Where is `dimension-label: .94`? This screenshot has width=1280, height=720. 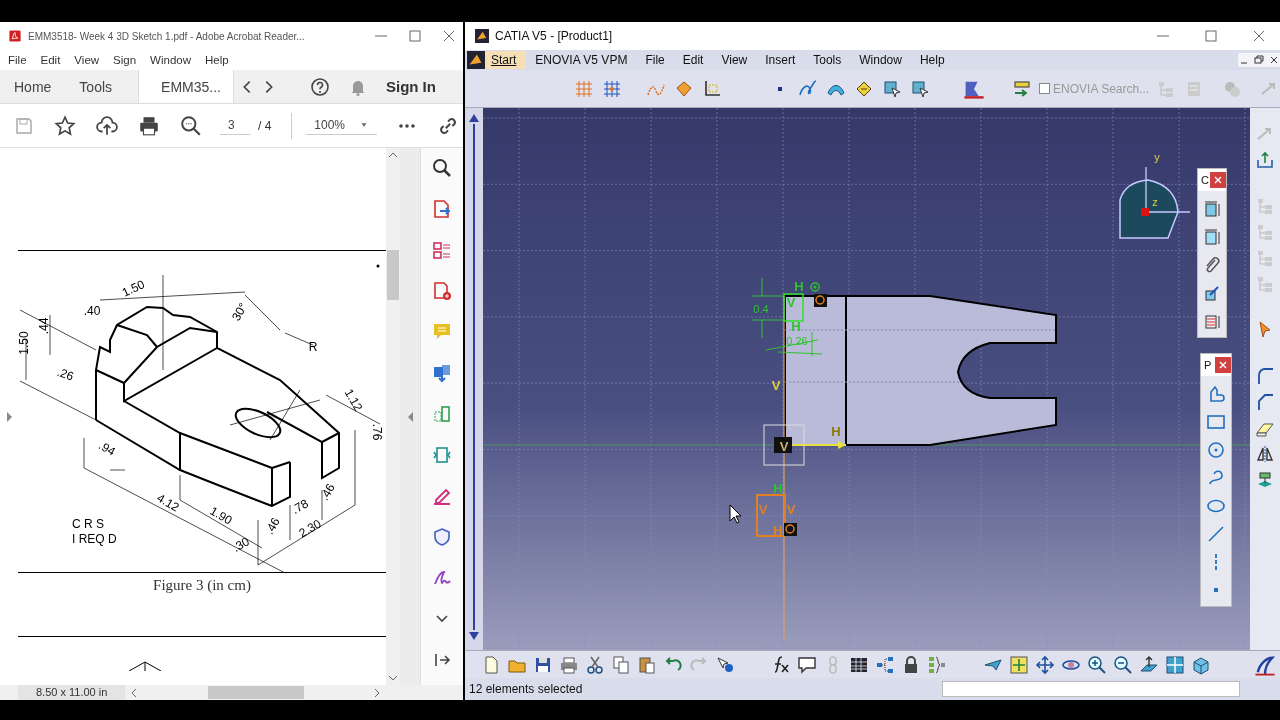
dimension-label: .94 is located at coordinates (107, 448).